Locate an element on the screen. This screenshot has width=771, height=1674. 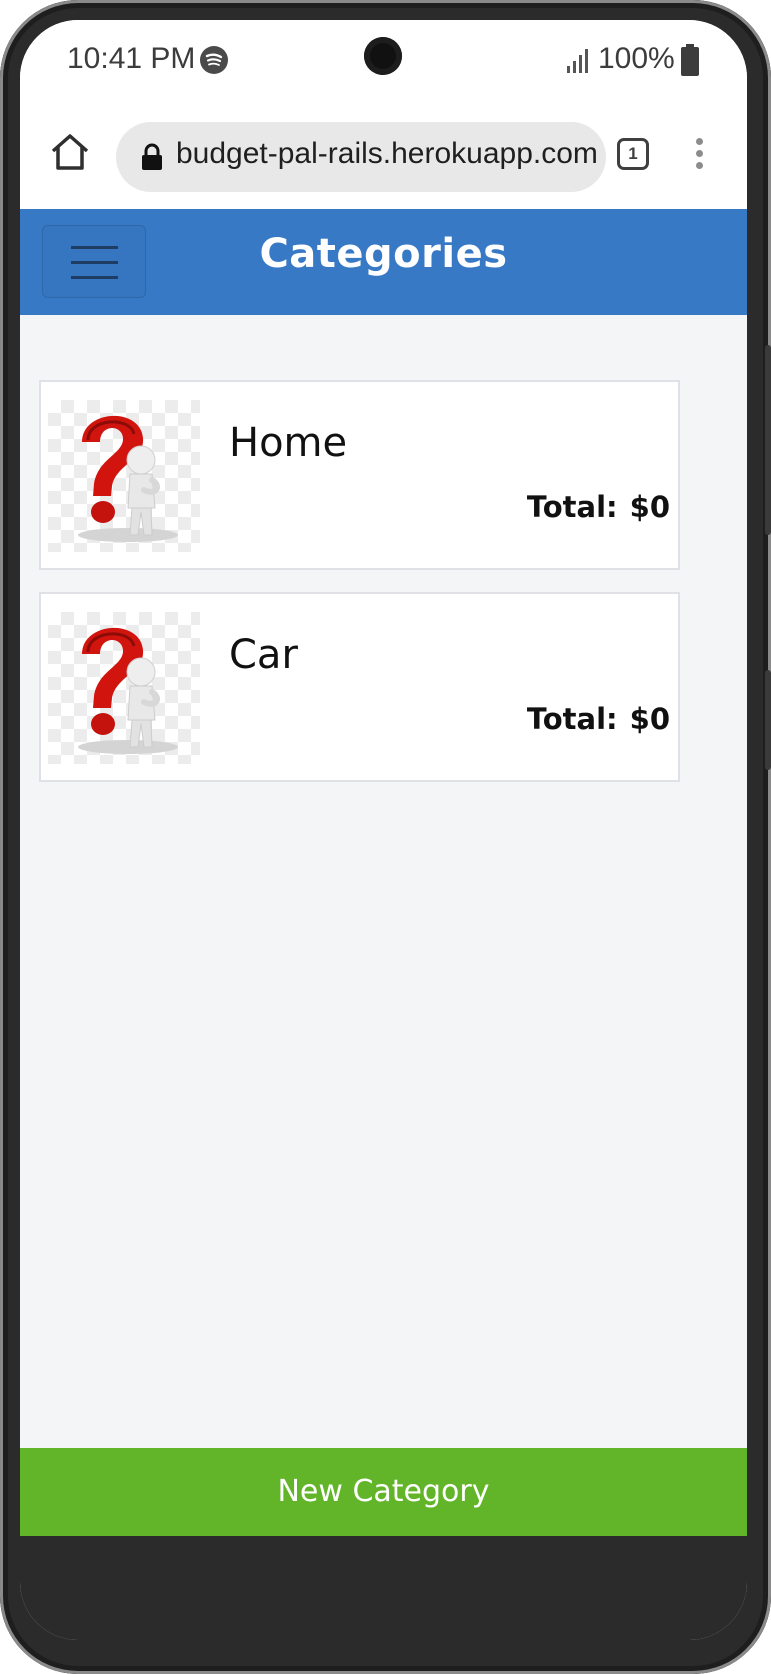
page-title: Categories is located at coordinates (383, 254).